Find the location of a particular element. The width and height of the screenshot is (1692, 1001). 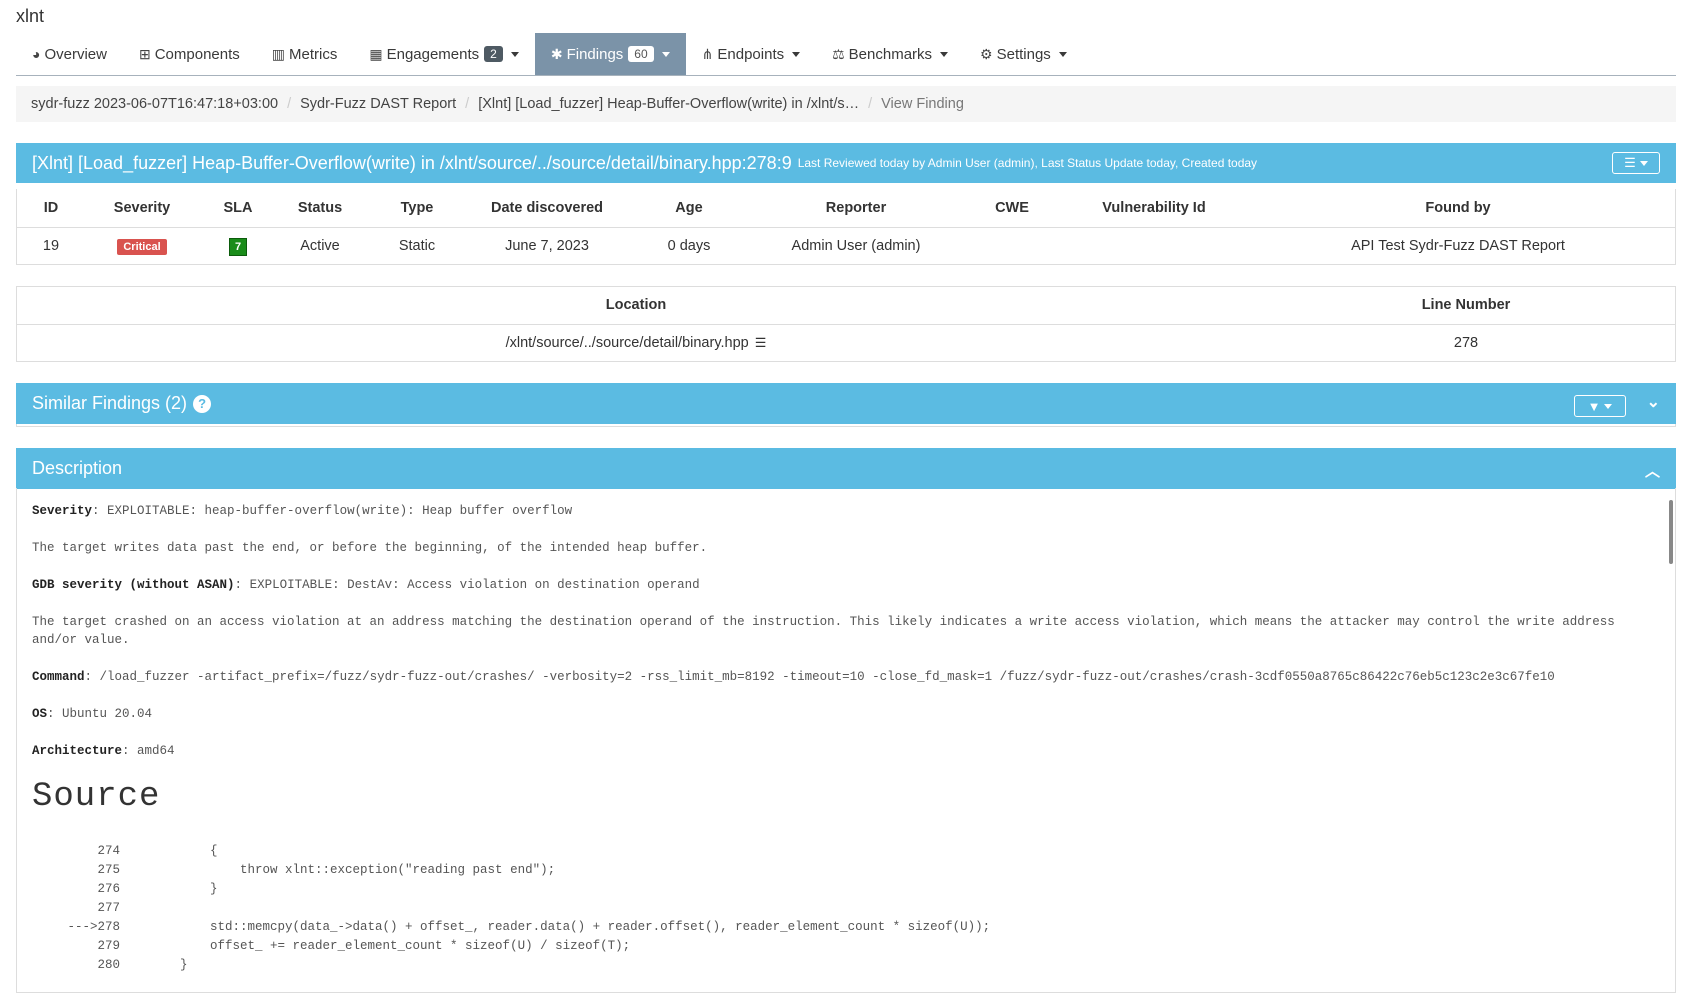

finding-cwe is located at coordinates (1012, 245).